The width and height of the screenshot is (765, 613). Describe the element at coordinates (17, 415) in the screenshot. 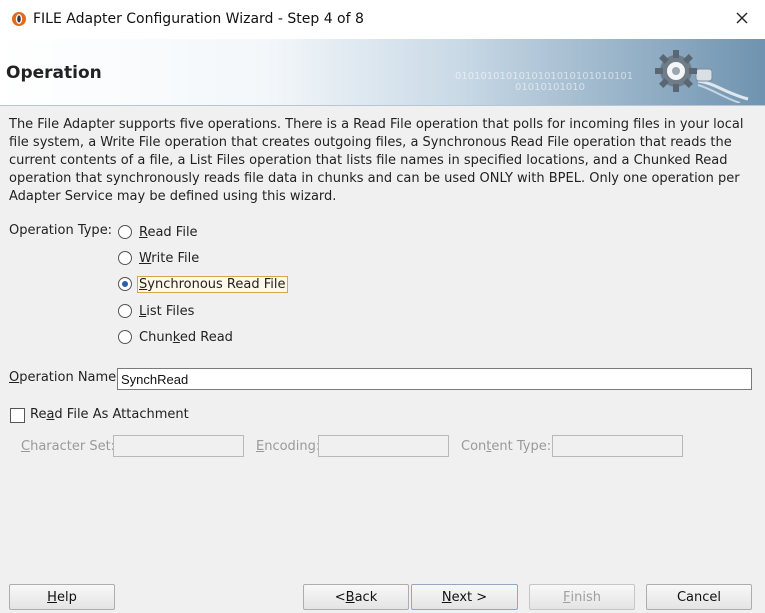

I see `read-file-as-attachment-checkbox` at that location.